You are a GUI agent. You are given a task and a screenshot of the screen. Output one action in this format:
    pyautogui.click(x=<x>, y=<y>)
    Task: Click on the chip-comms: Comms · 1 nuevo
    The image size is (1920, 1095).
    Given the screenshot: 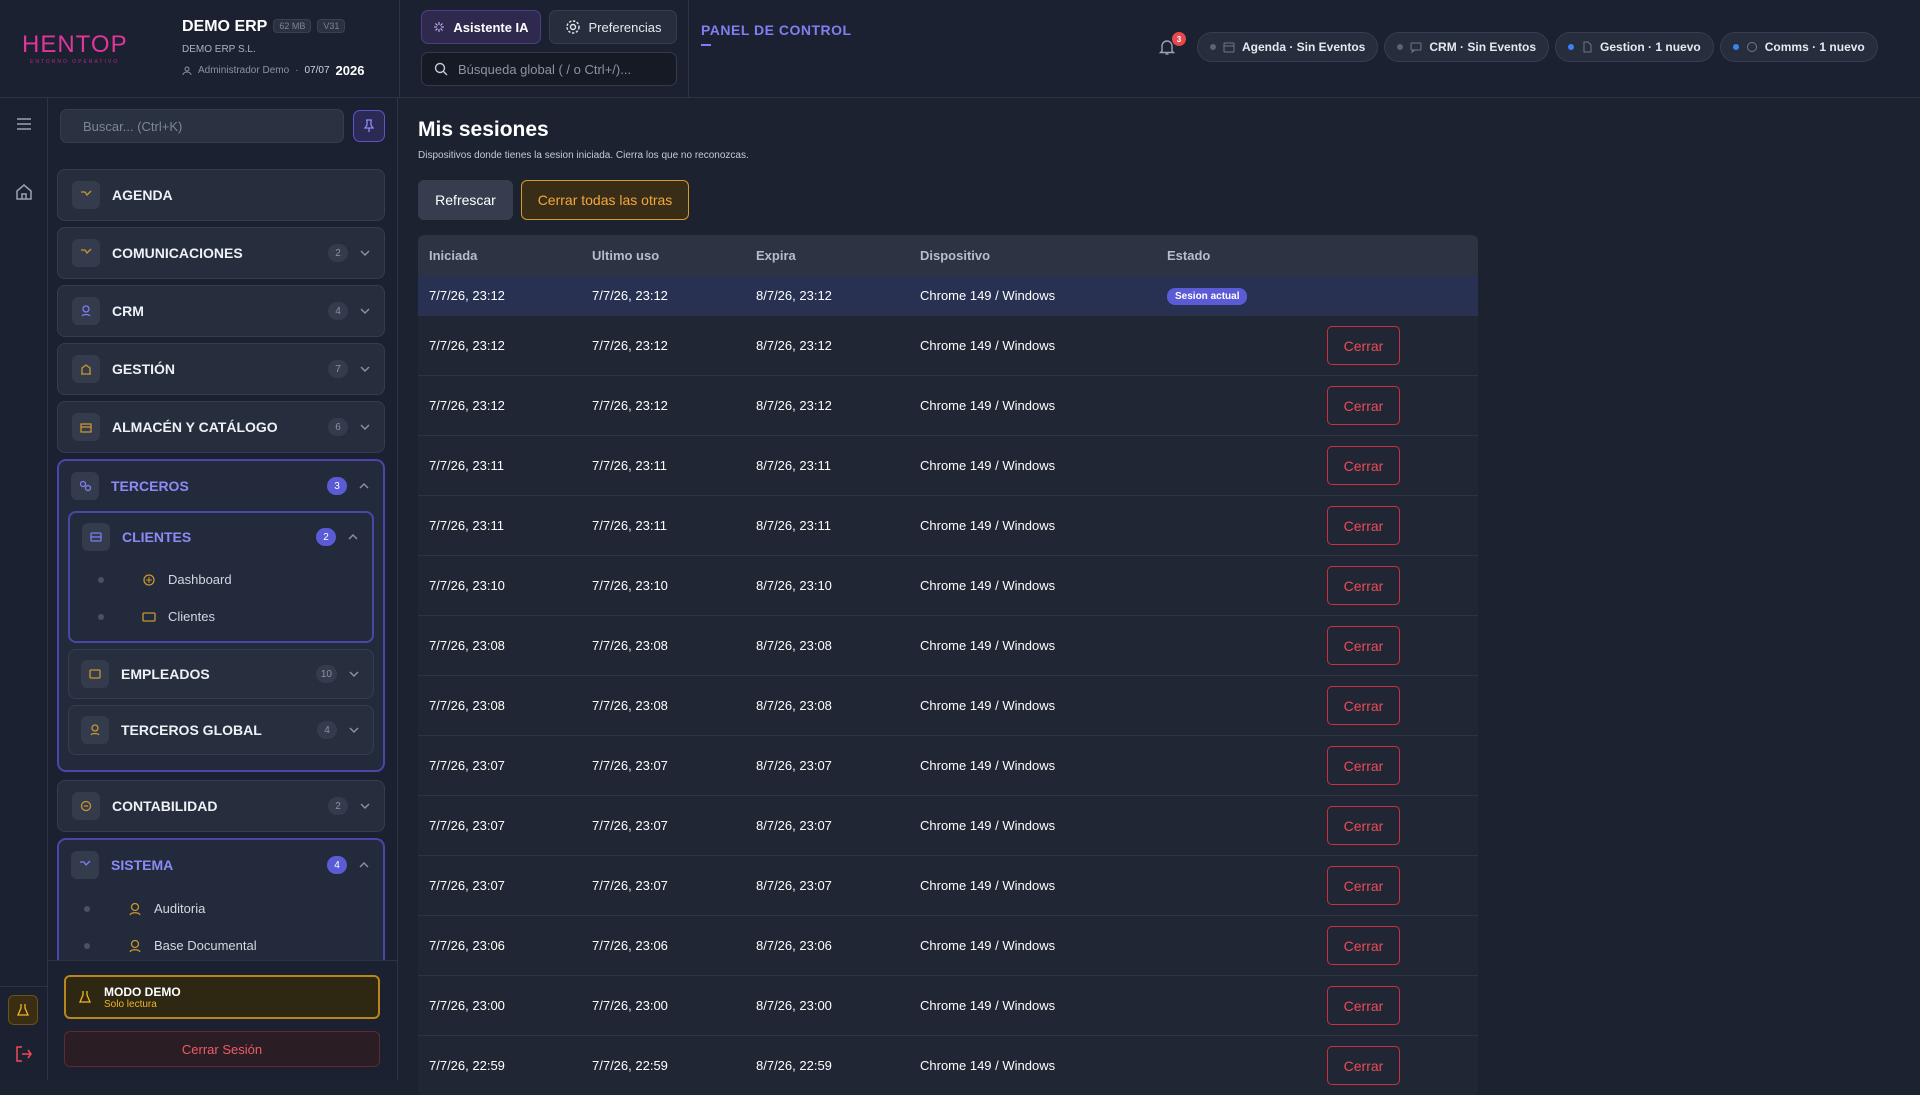 What is the action you would take?
    pyautogui.click(x=1798, y=47)
    